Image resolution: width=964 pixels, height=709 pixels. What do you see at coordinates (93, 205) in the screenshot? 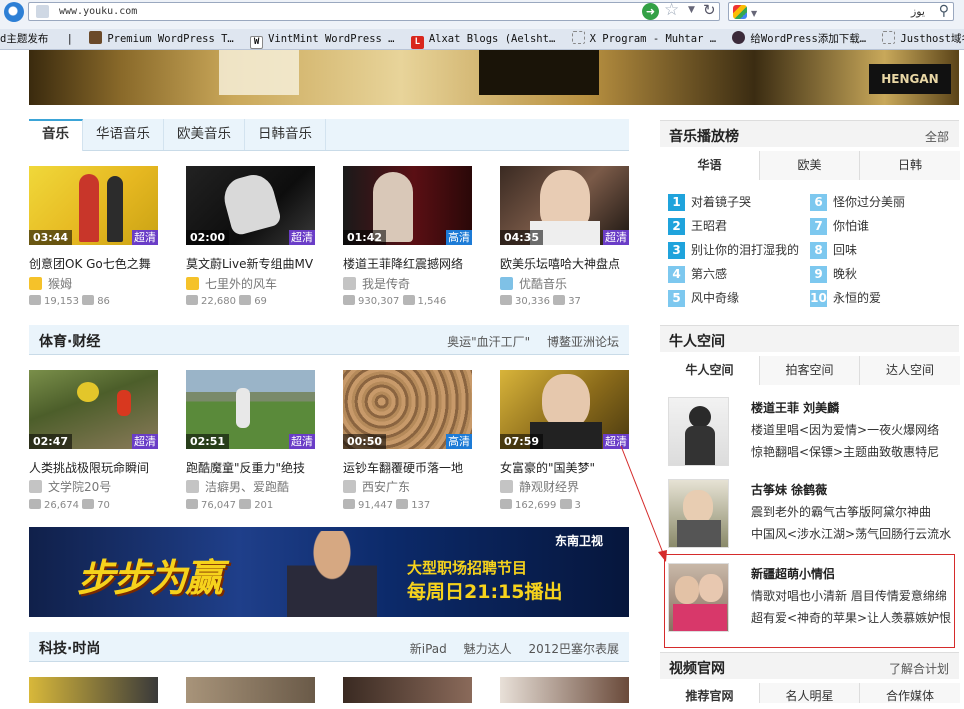
I see `video-thumbnail: 03:44 超清` at bounding box center [93, 205].